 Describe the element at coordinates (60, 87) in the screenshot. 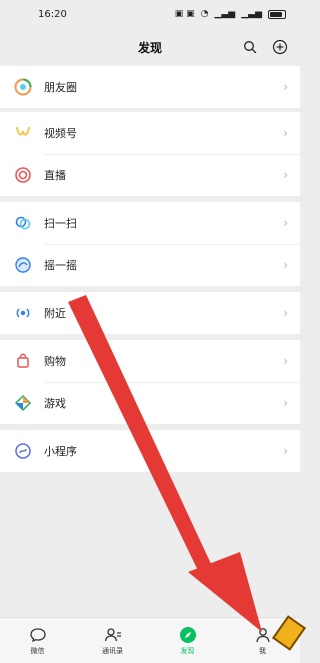

I see `list-item-label: 朋友圈` at that location.